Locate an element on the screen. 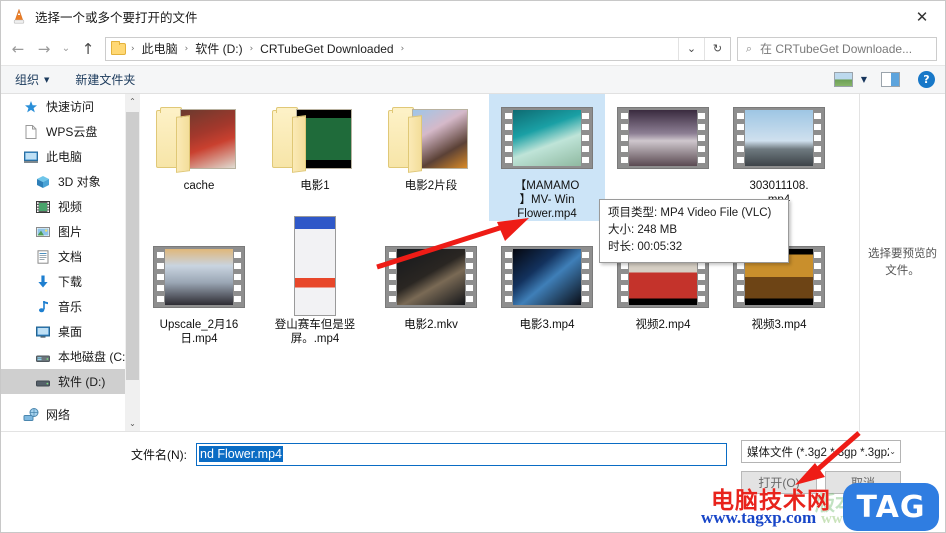 This screenshot has height=533, width=946. address-dropdown-icon: ⌄ is located at coordinates (691, 48).